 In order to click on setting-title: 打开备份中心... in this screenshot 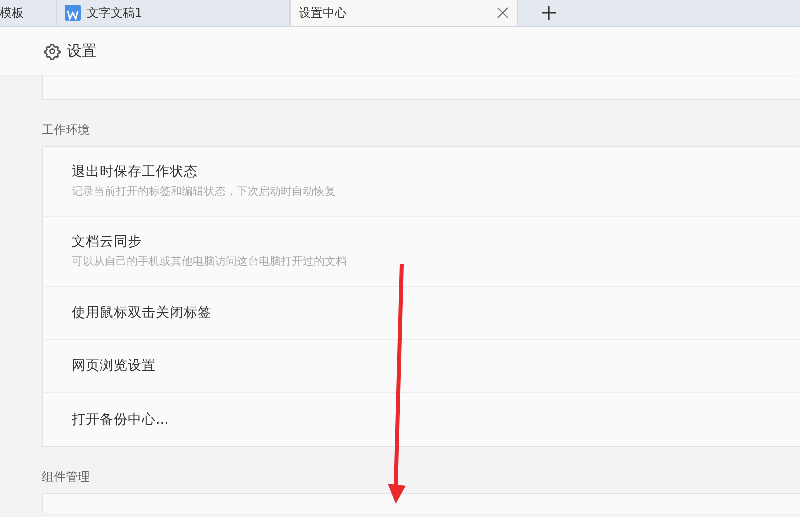, I will do `click(120, 420)`.